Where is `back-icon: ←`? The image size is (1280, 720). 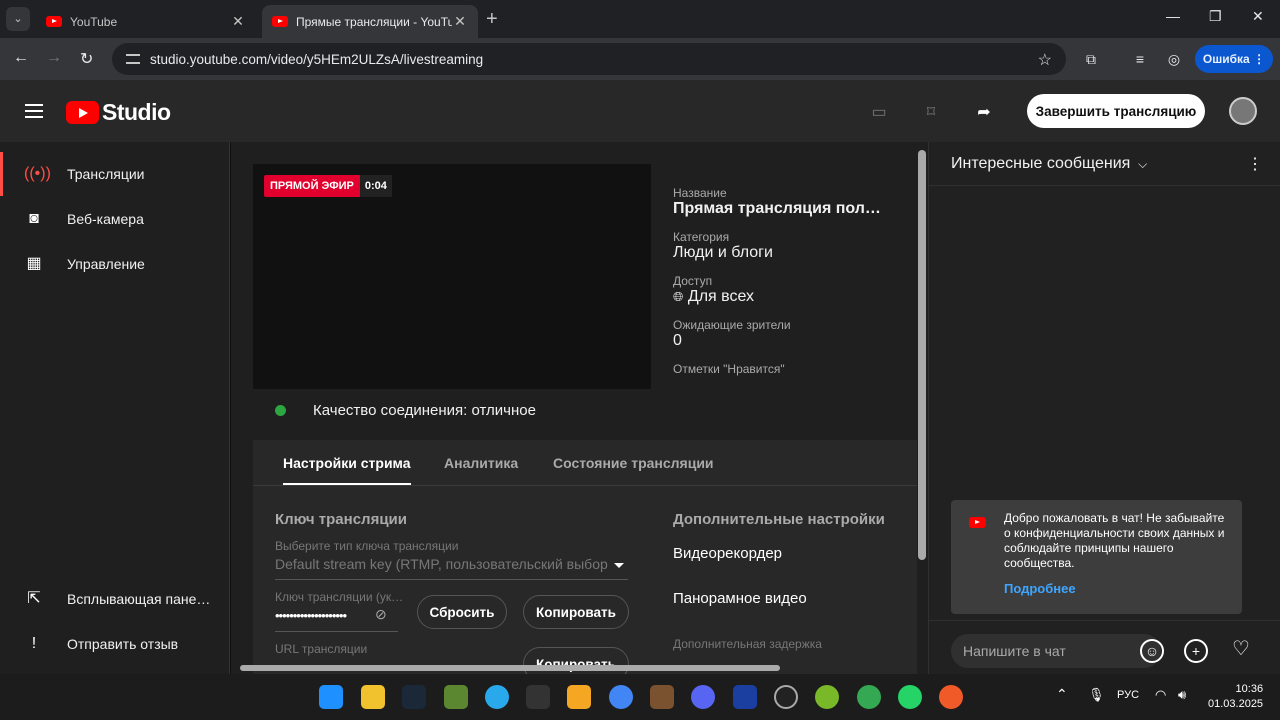
back-icon: ← is located at coordinates (21, 58).